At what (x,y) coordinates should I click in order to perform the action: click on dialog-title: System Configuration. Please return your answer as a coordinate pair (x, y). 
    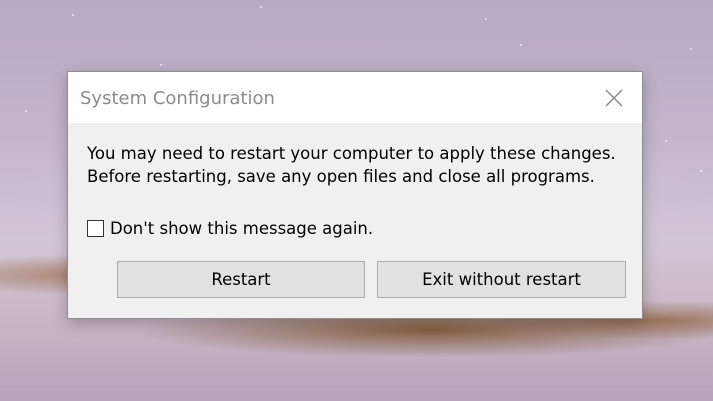
    Looking at the image, I should click on (177, 98).